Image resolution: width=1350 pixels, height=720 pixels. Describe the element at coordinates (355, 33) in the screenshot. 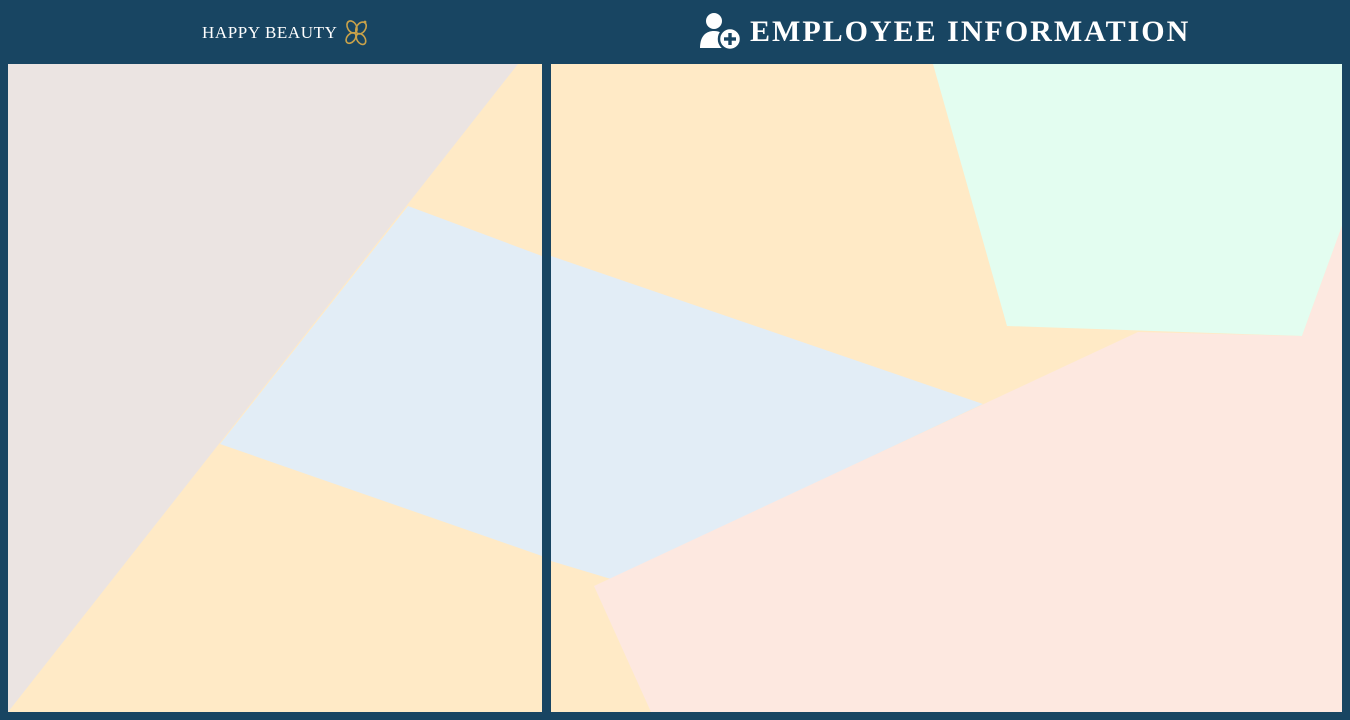

I see `butterfly-flower-icon` at that location.